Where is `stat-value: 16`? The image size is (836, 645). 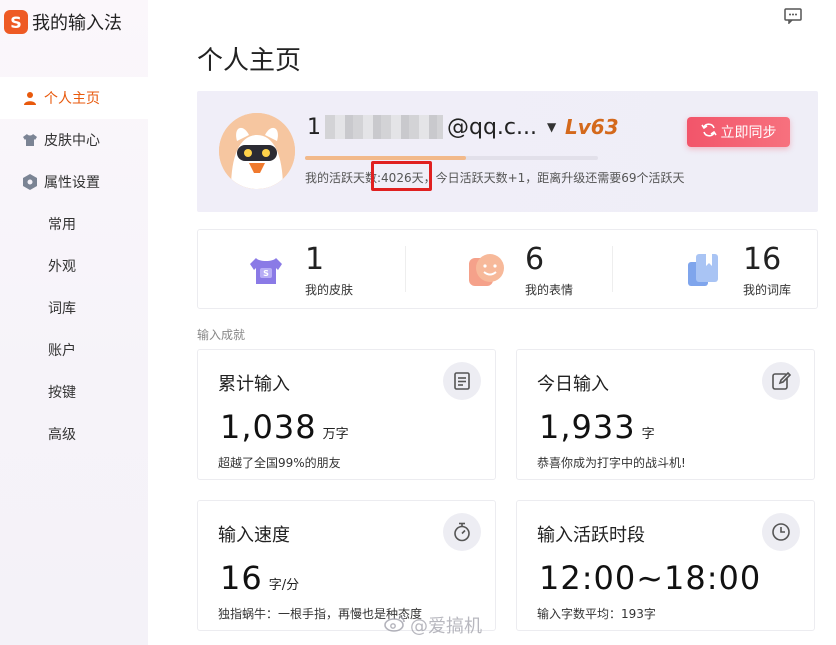 stat-value: 16 is located at coordinates (762, 259).